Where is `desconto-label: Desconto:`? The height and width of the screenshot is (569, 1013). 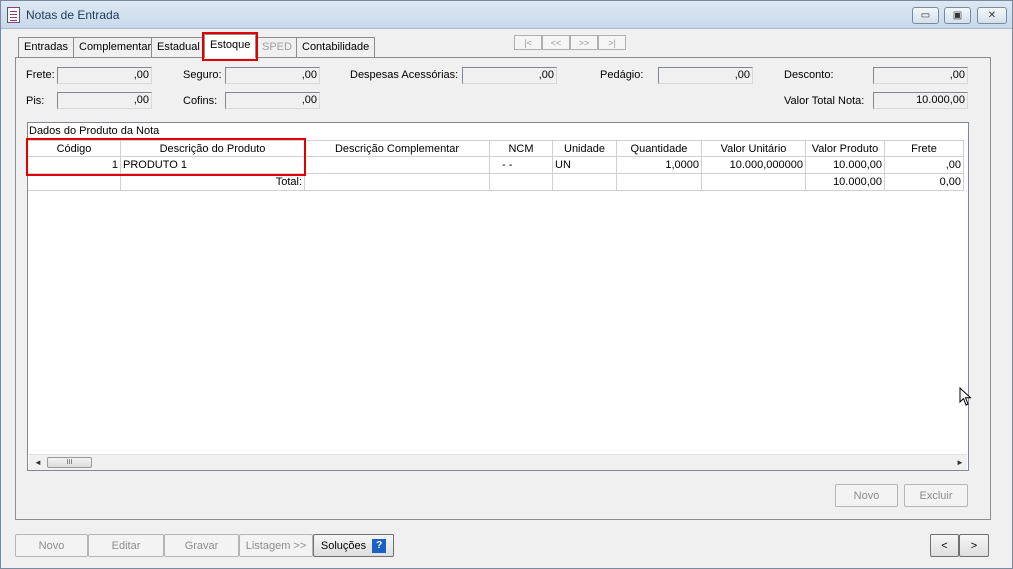
desconto-label: Desconto: is located at coordinates (809, 75).